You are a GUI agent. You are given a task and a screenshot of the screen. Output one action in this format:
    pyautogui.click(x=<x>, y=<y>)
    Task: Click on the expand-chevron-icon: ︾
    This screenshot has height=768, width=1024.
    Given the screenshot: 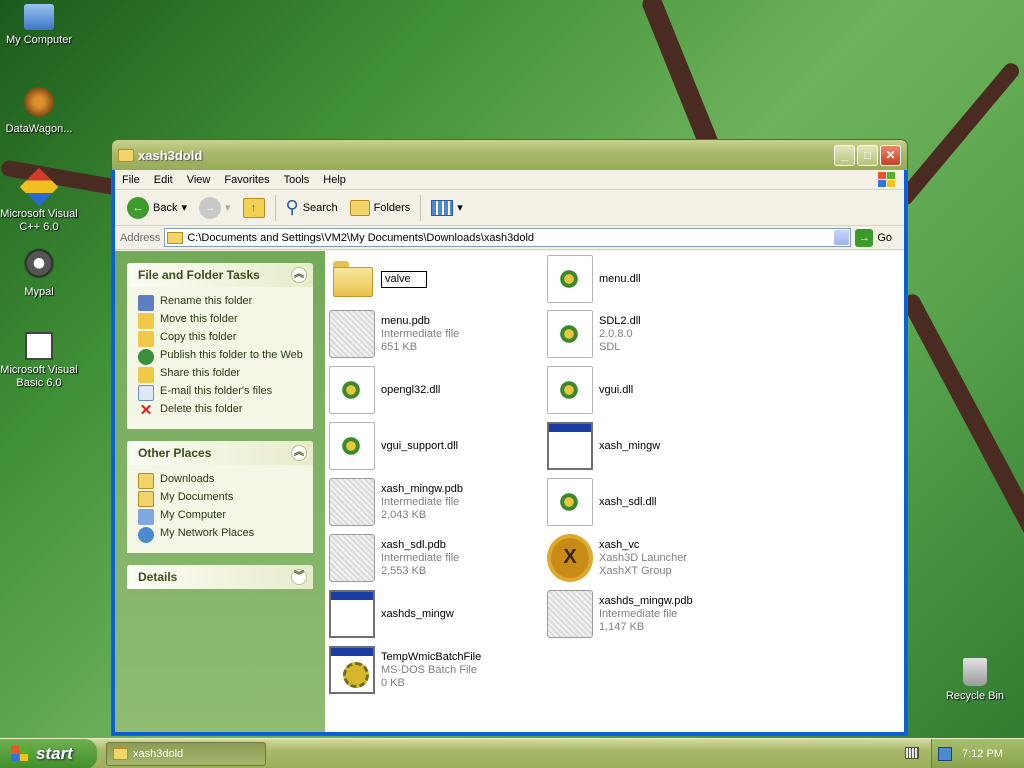 What is the action you would take?
    pyautogui.click(x=299, y=577)
    